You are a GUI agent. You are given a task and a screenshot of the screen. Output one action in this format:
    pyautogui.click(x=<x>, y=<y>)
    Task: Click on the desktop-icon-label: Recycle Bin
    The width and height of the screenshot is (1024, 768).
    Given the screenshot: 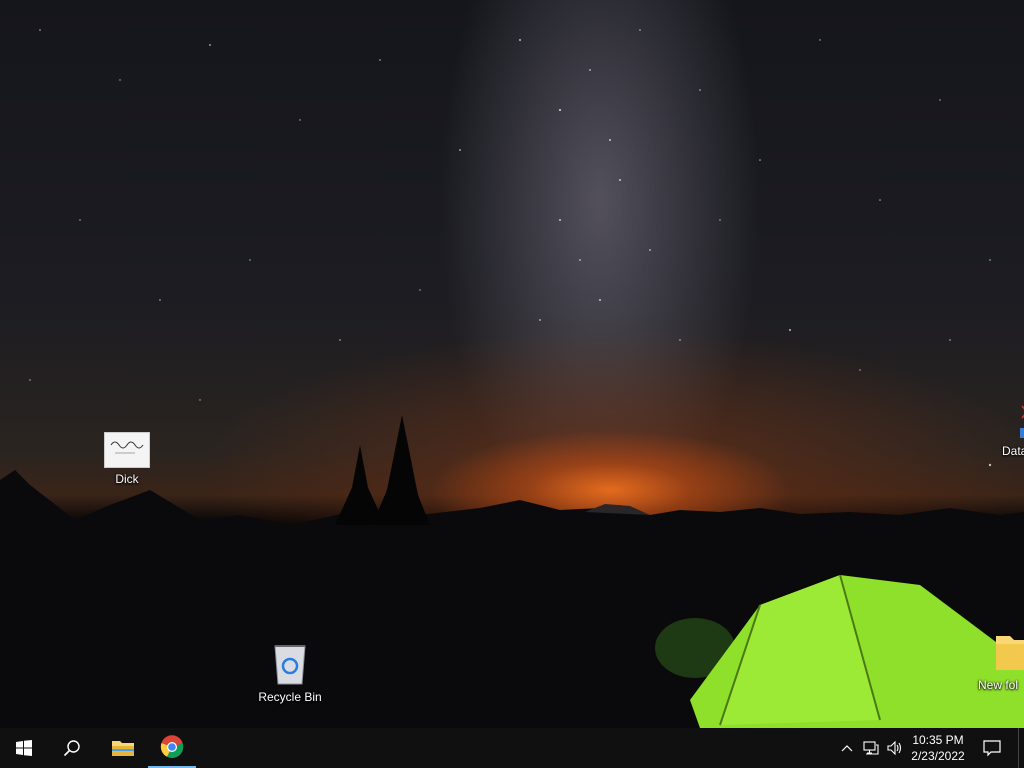 What is the action you would take?
    pyautogui.click(x=290, y=697)
    